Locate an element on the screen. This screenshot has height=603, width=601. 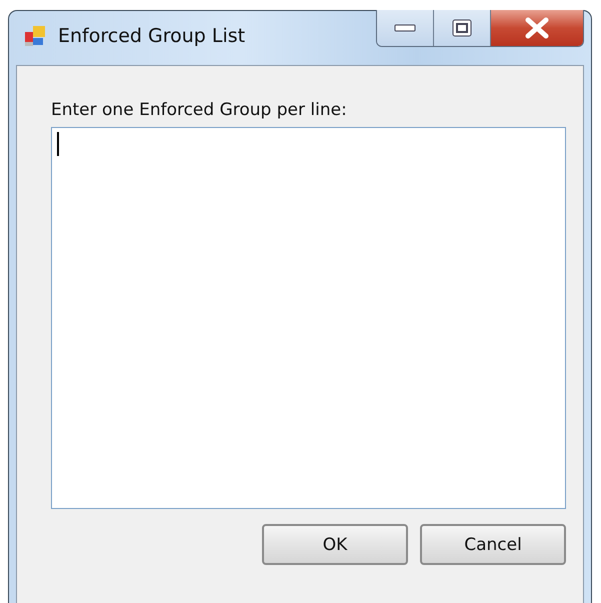
maximize-button is located at coordinates (462, 28).